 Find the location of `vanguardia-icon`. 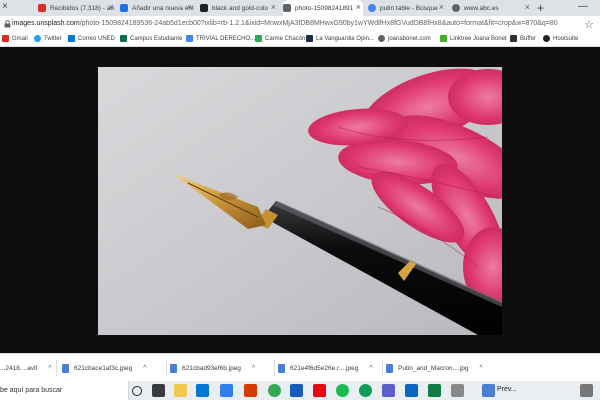

vanguardia-icon is located at coordinates (309, 38).